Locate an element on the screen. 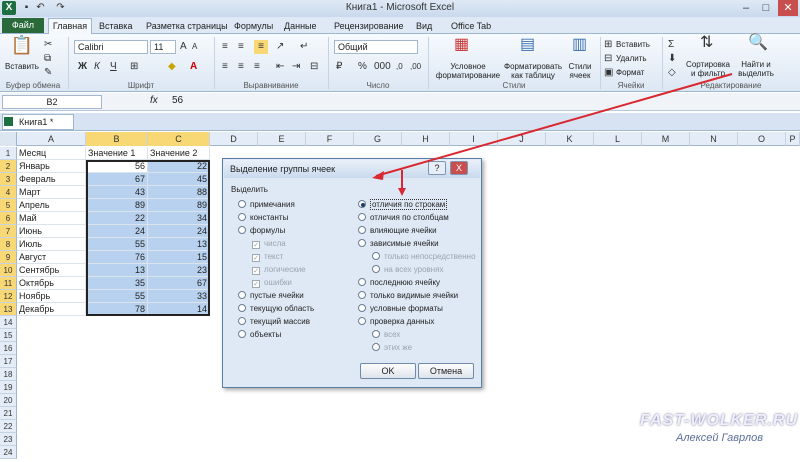  annotation-arrows is located at coordinates (552, 134).